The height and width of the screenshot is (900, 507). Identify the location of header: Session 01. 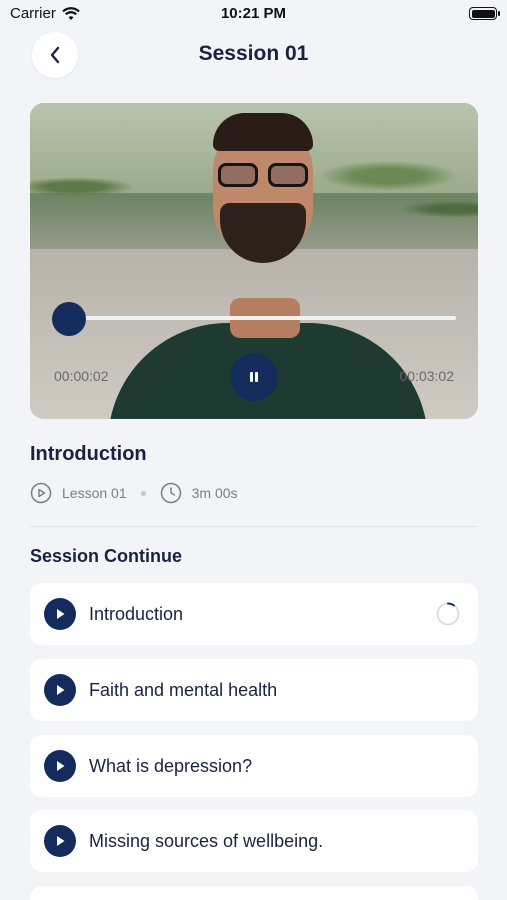
(253, 57).